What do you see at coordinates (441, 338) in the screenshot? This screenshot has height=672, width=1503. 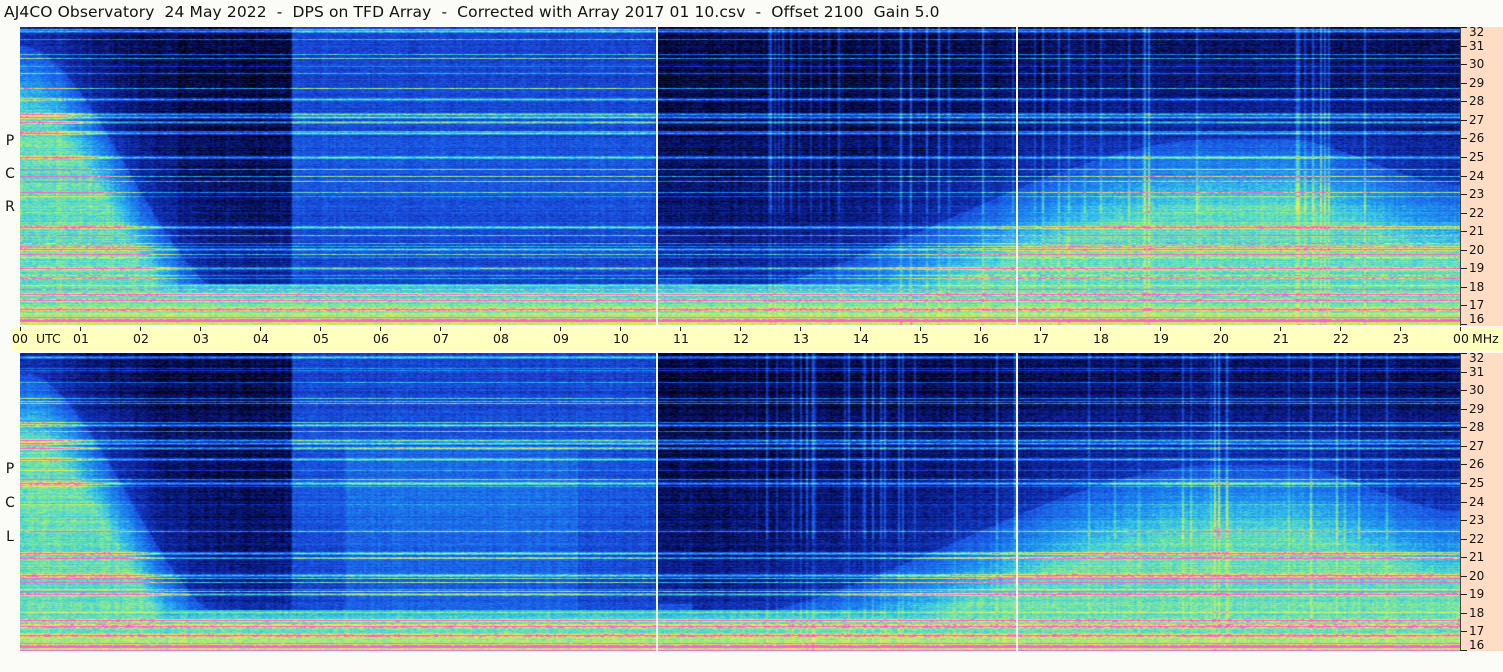 I see `time-tick-label: 07` at bounding box center [441, 338].